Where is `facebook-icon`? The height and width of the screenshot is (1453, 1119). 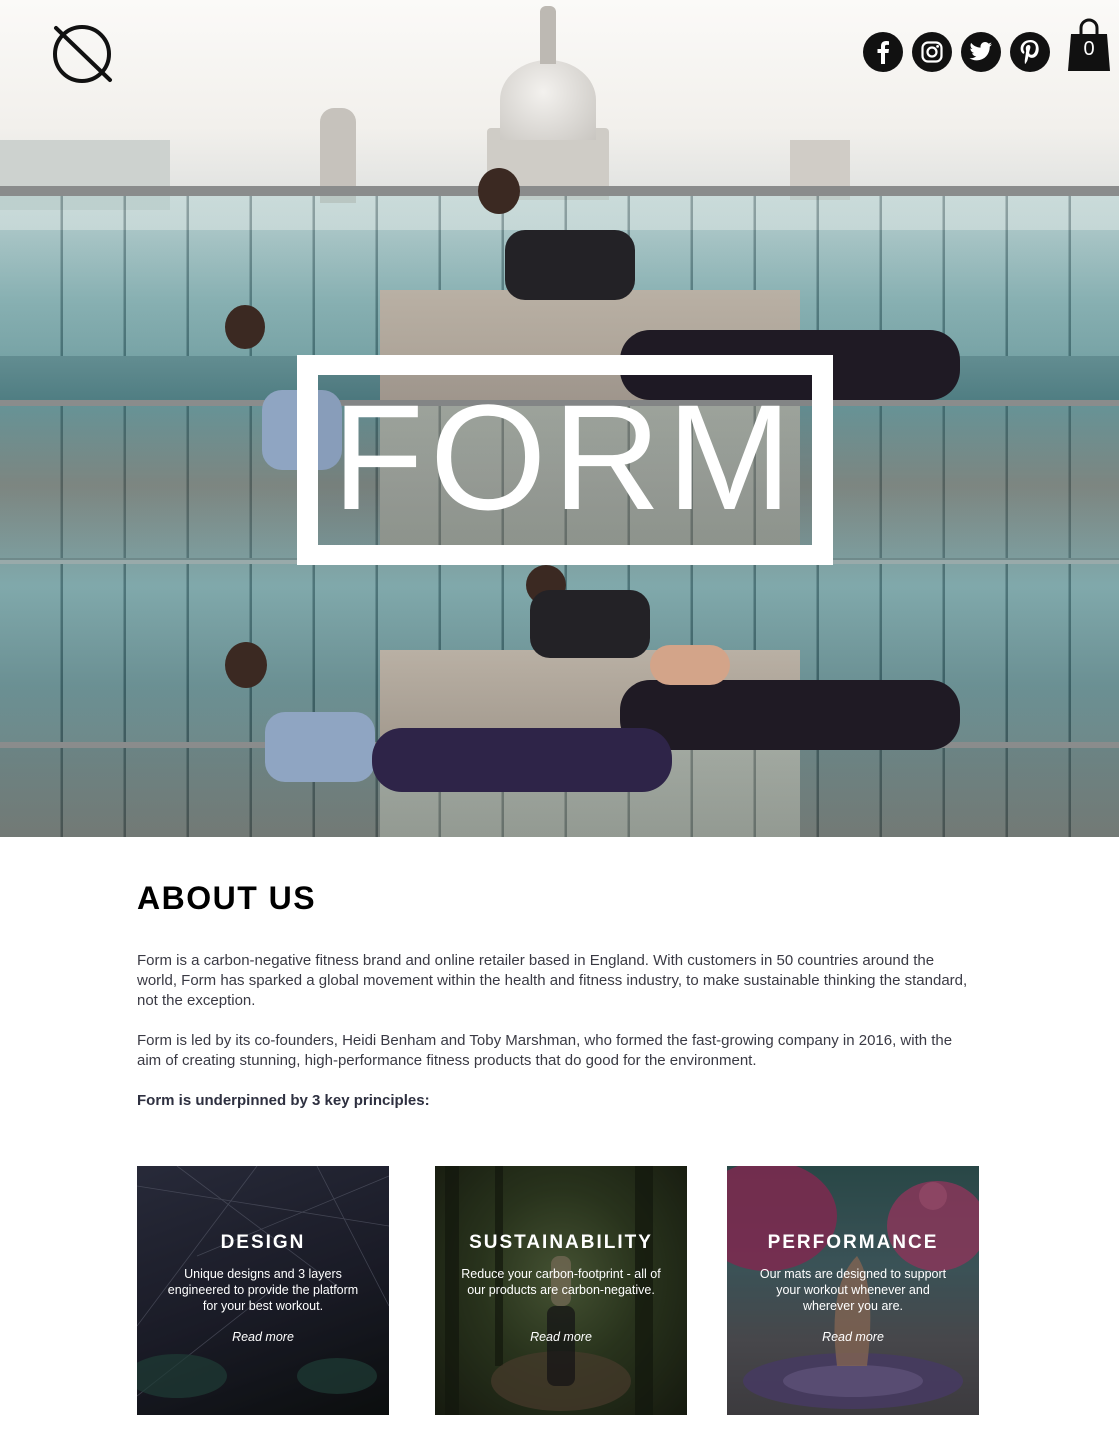
facebook-icon is located at coordinates (883, 52).